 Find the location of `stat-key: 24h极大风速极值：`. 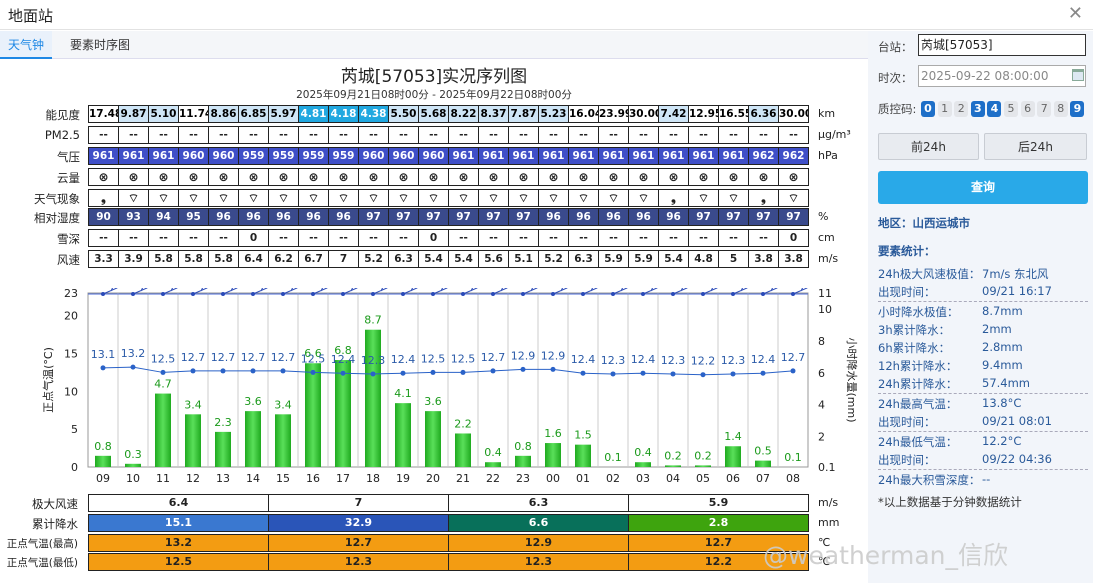

stat-key: 24h极大风速极值： is located at coordinates (929, 274).